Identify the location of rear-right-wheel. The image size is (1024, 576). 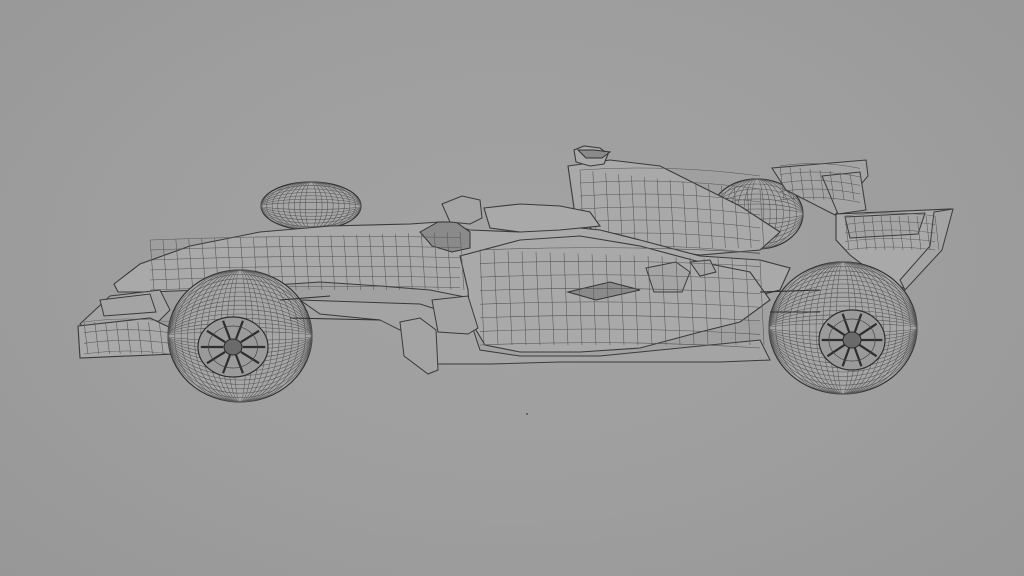
(843, 328).